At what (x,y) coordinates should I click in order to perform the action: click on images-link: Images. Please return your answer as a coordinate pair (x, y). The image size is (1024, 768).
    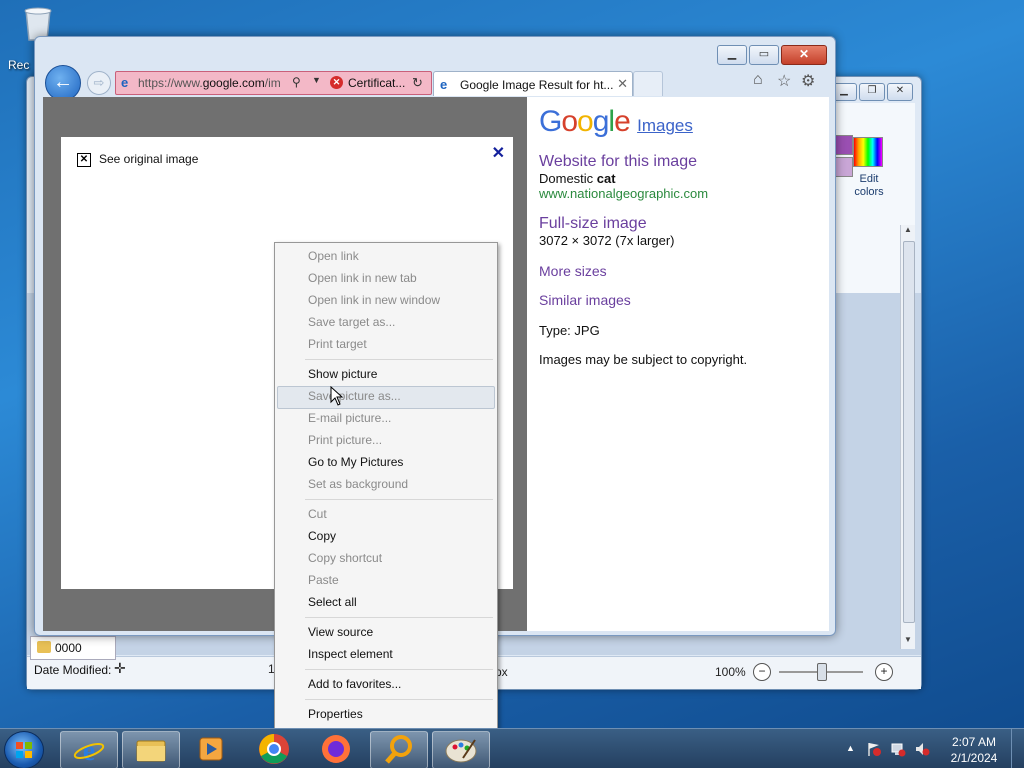
    Looking at the image, I should click on (665, 125).